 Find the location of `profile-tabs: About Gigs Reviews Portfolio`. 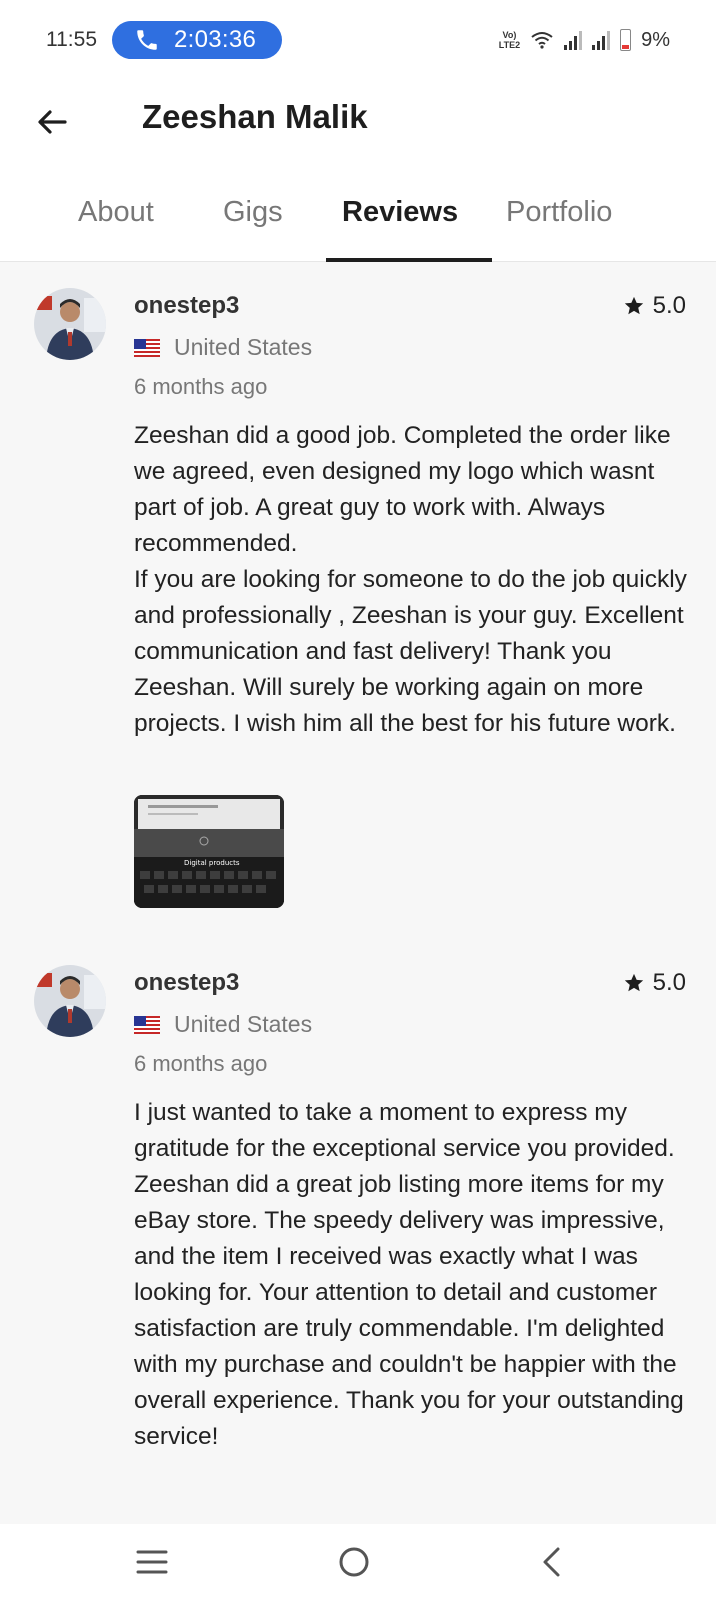

profile-tabs: About Gigs Reviews Portfolio is located at coordinates (358, 220).